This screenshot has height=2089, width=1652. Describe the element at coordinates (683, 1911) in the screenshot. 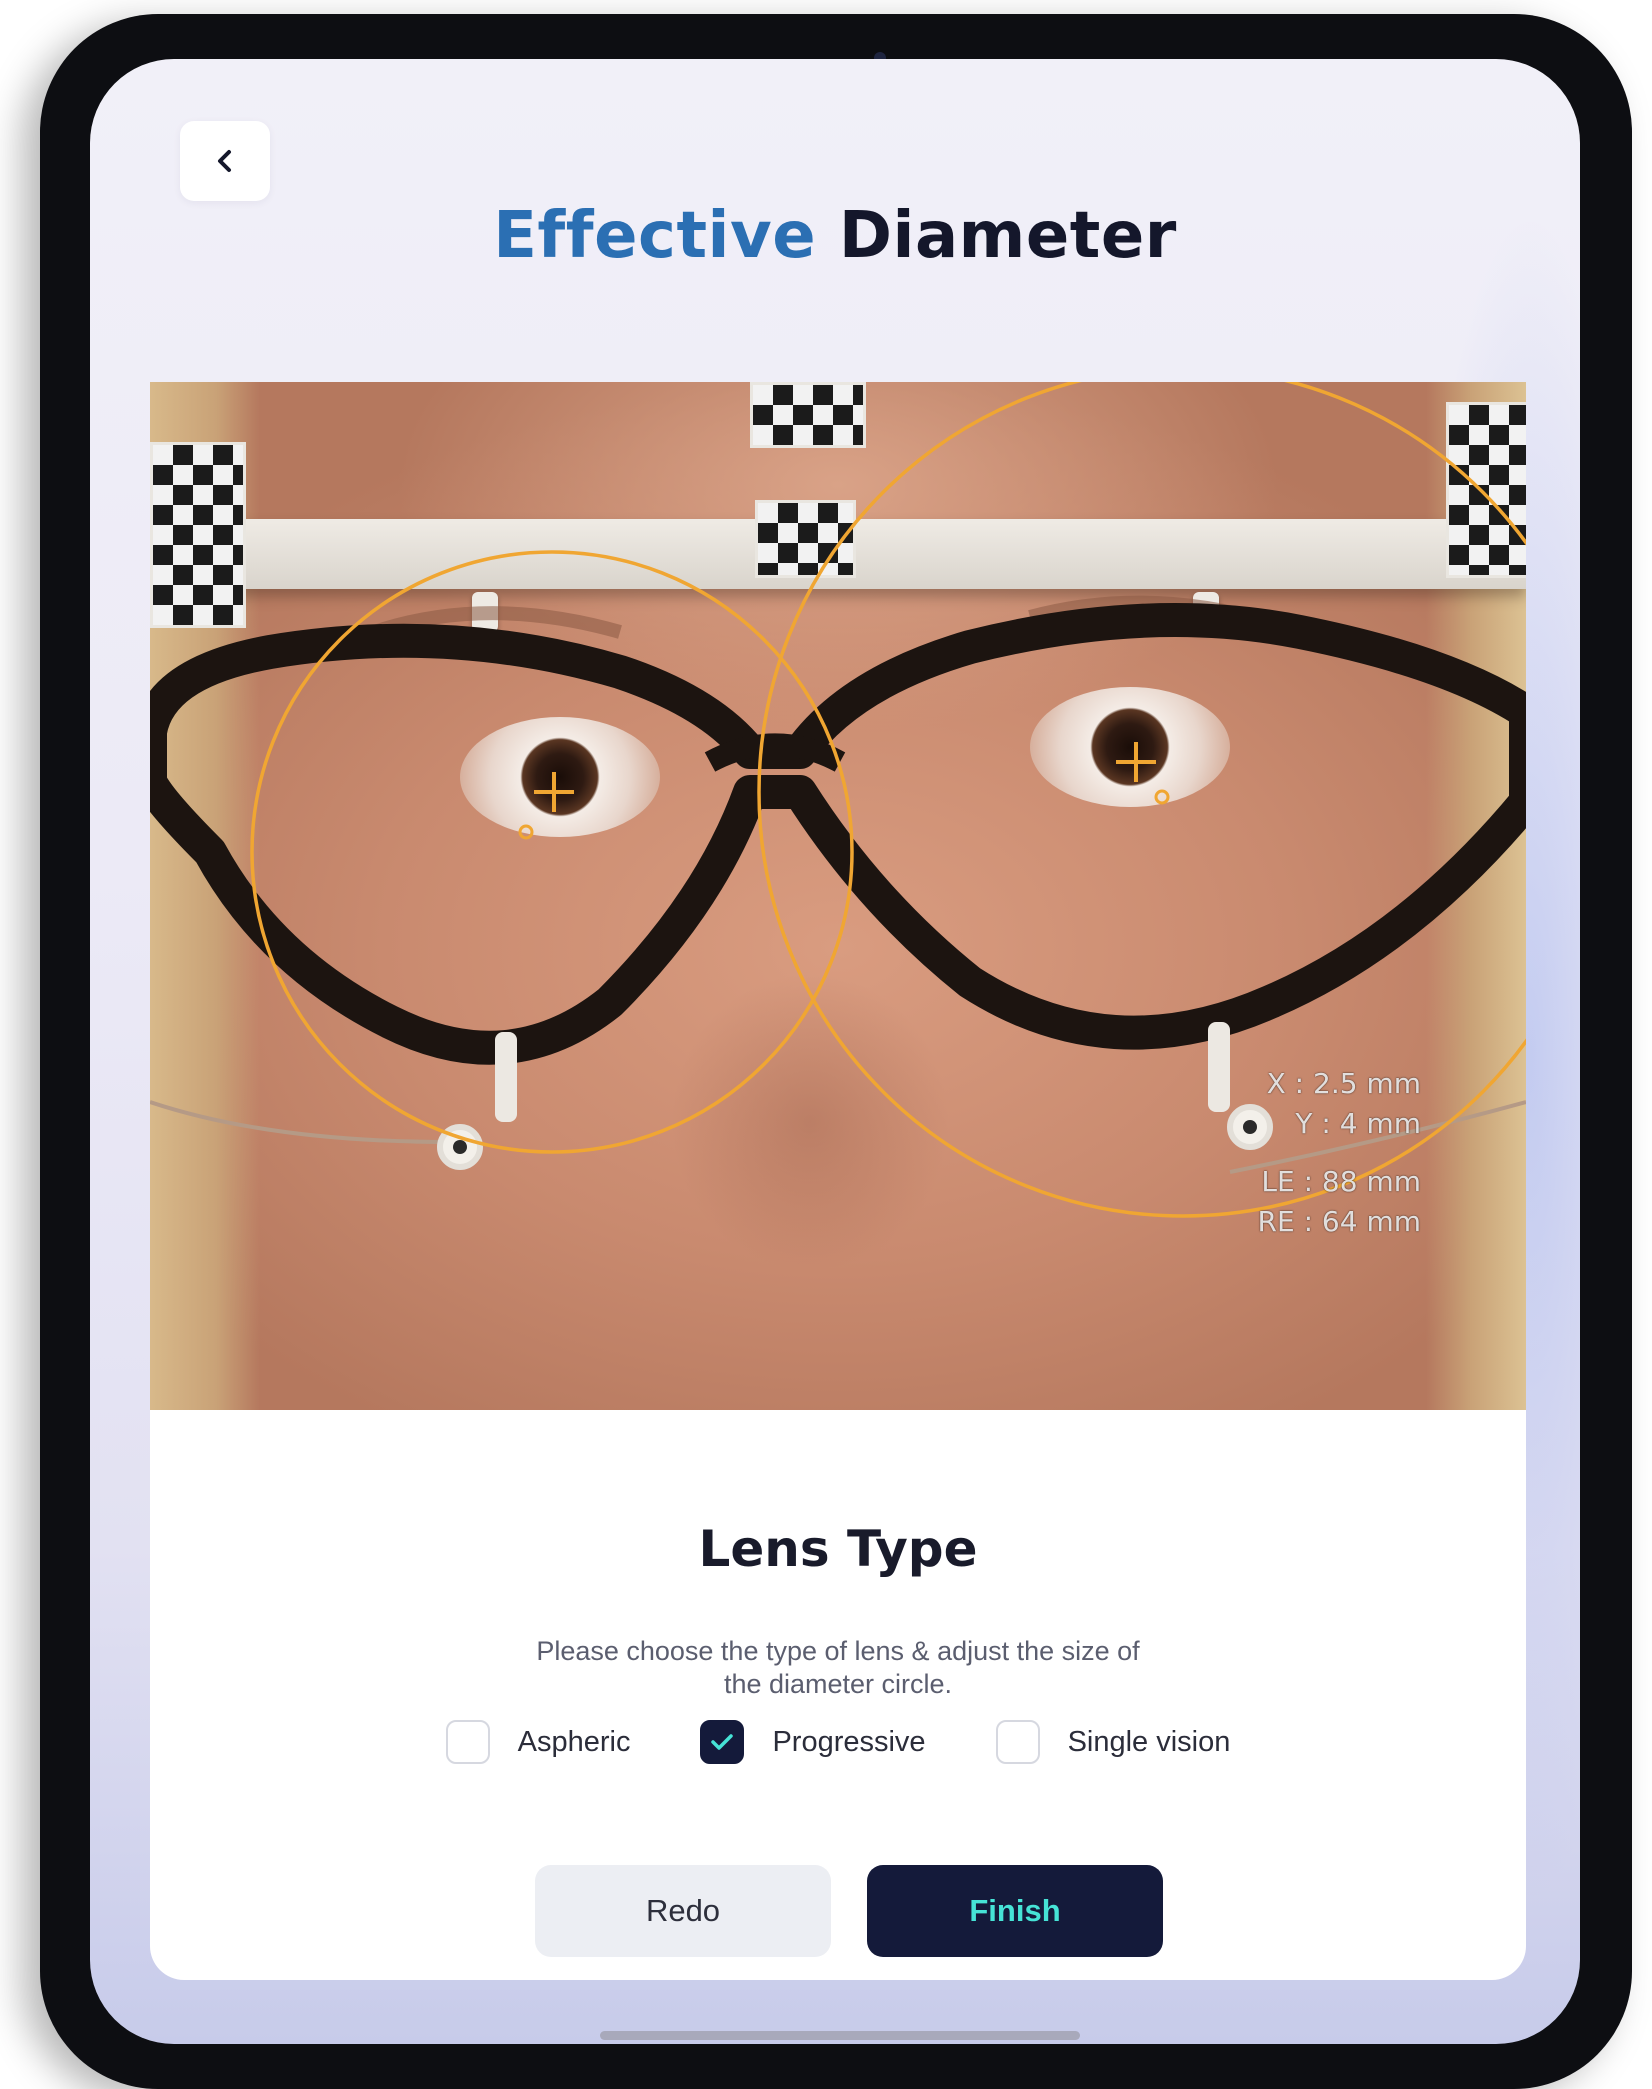

I see `redo-button: Redo` at that location.